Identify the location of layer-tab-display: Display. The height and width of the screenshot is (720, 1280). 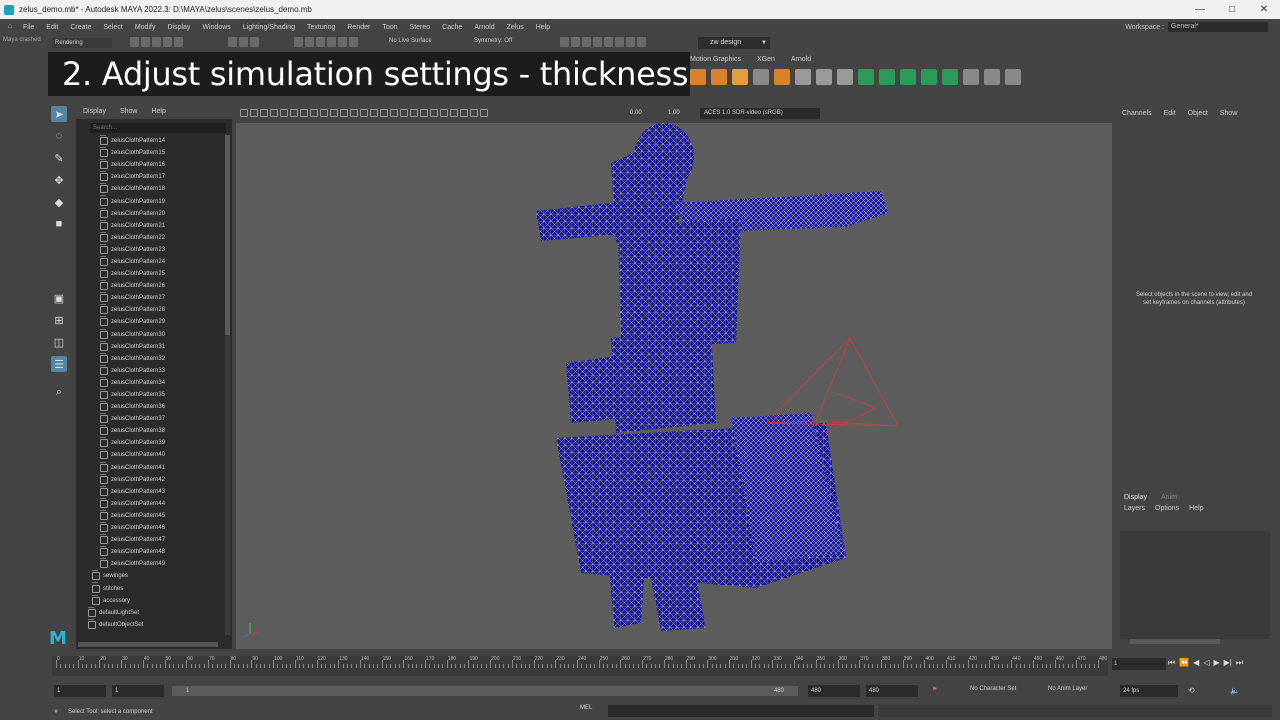
(1135, 497).